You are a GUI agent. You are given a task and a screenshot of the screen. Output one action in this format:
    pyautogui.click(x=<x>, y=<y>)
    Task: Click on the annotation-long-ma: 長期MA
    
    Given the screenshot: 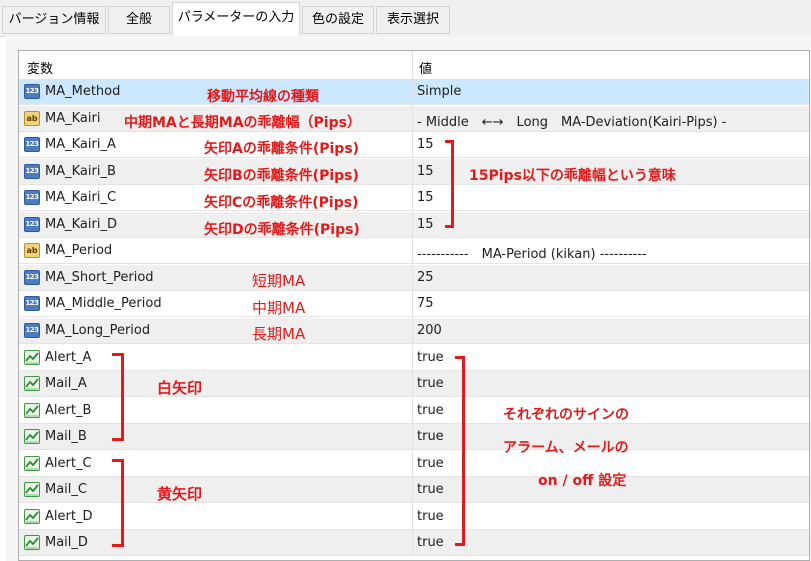 What is the action you would take?
    pyautogui.click(x=279, y=334)
    